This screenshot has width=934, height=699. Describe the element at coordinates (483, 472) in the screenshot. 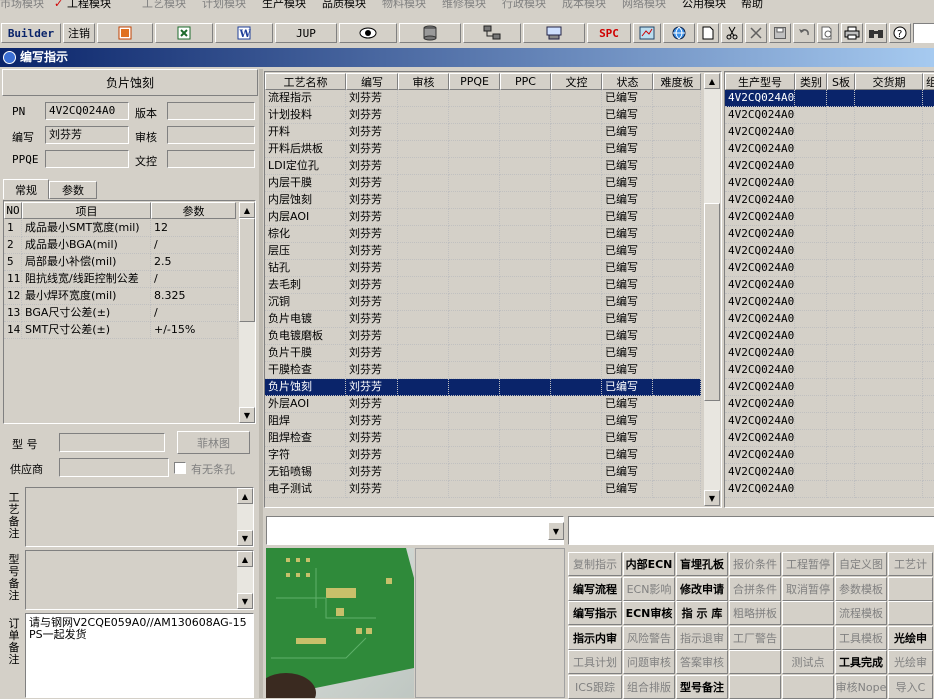

I see `process-row: 无铅喷锡 刘芬芳 已编写` at that location.